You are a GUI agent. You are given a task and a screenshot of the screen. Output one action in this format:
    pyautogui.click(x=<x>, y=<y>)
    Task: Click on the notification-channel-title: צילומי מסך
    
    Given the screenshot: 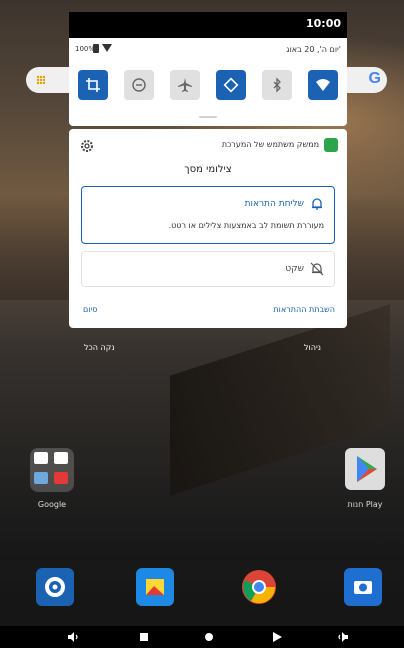 What is the action you would take?
    pyautogui.click(x=208, y=169)
    